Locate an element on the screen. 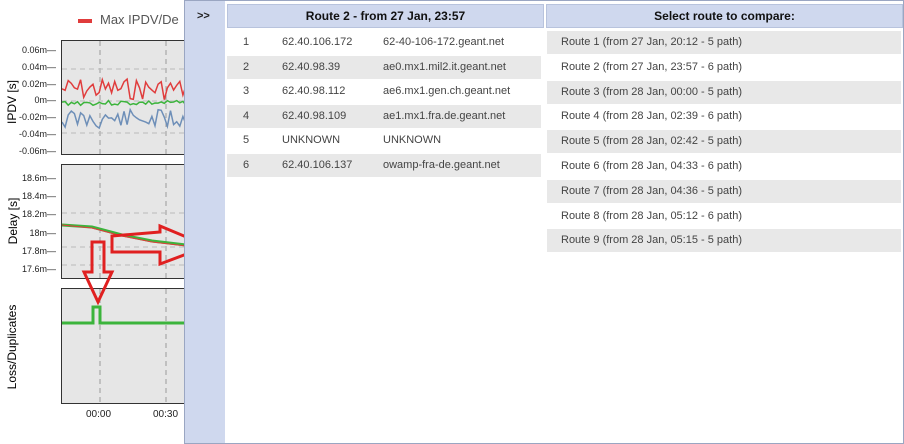 The image size is (904, 444). hop-ip: 62.40.106.172 is located at coordinates (317, 42).